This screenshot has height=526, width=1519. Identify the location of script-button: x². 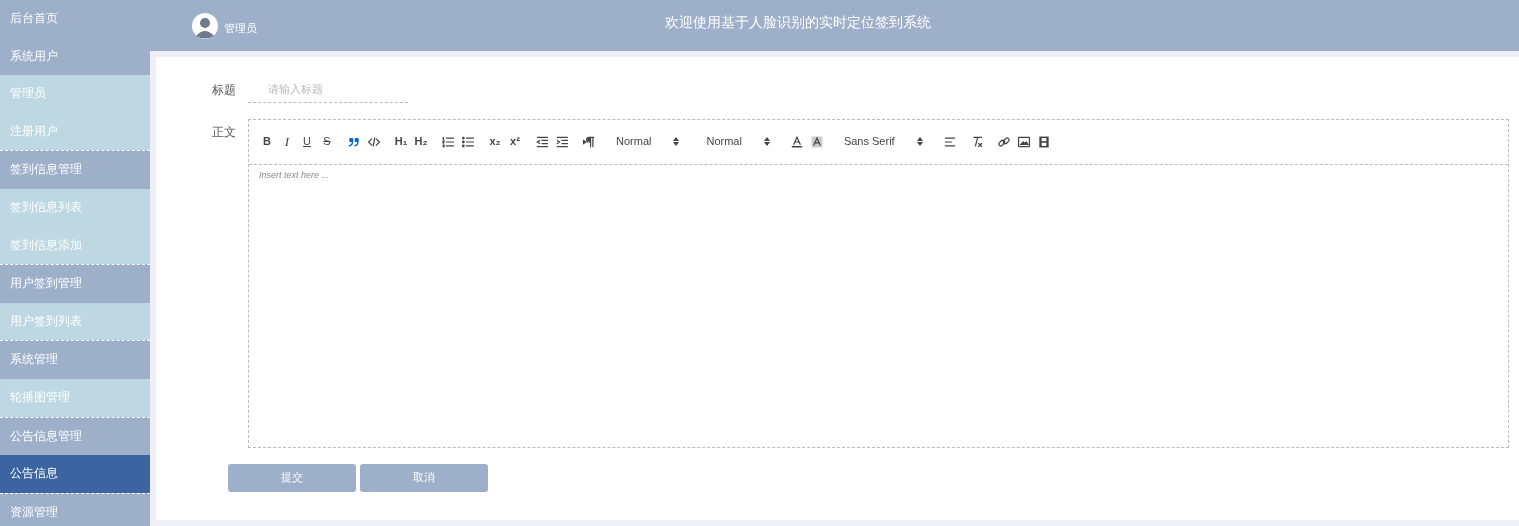
(515, 141).